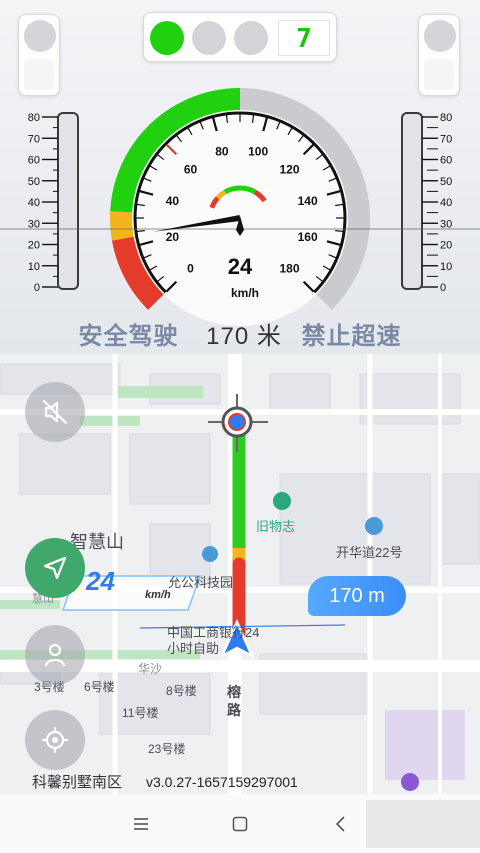 This screenshot has width=480, height=853. I want to click on label-bank-2: 小时自助, so click(193, 648).